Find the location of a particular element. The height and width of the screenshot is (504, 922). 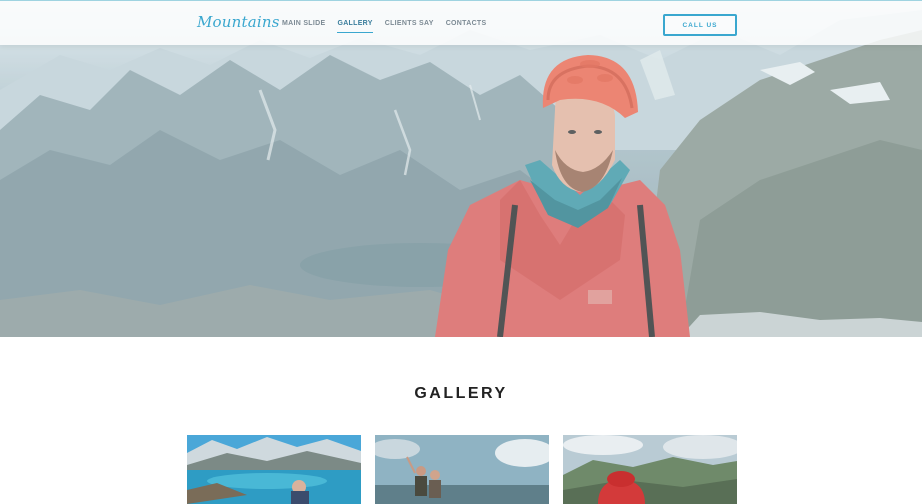

gallery-thumb-lake is located at coordinates (274, 469).